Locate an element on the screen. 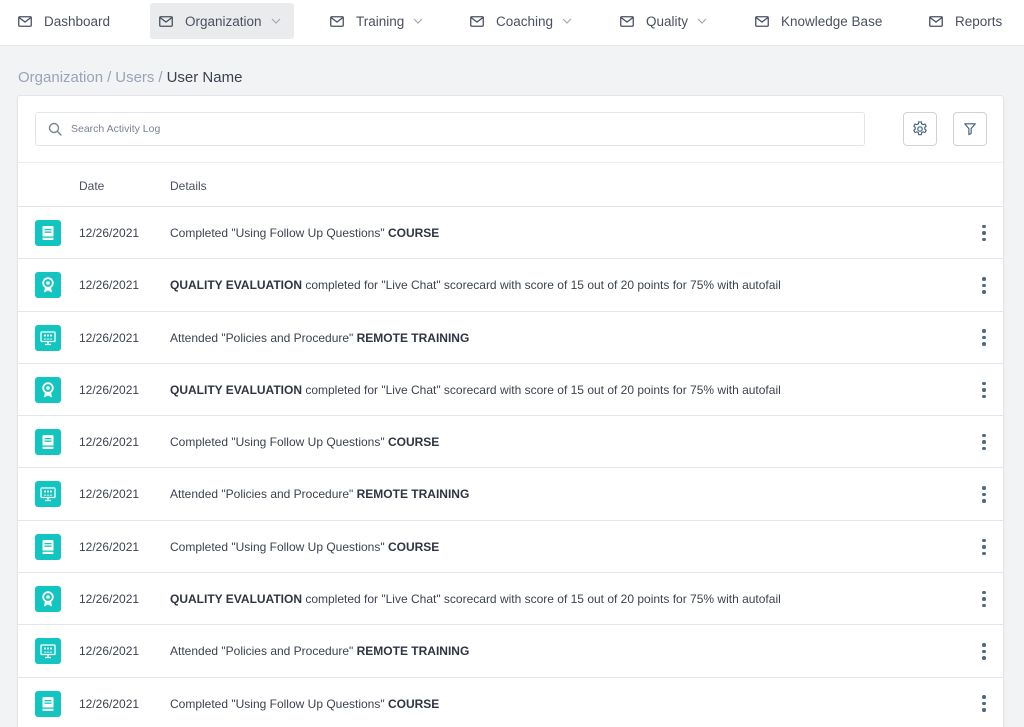 This screenshot has height=727, width=1024. column-header-details: Details is located at coordinates (188, 186).